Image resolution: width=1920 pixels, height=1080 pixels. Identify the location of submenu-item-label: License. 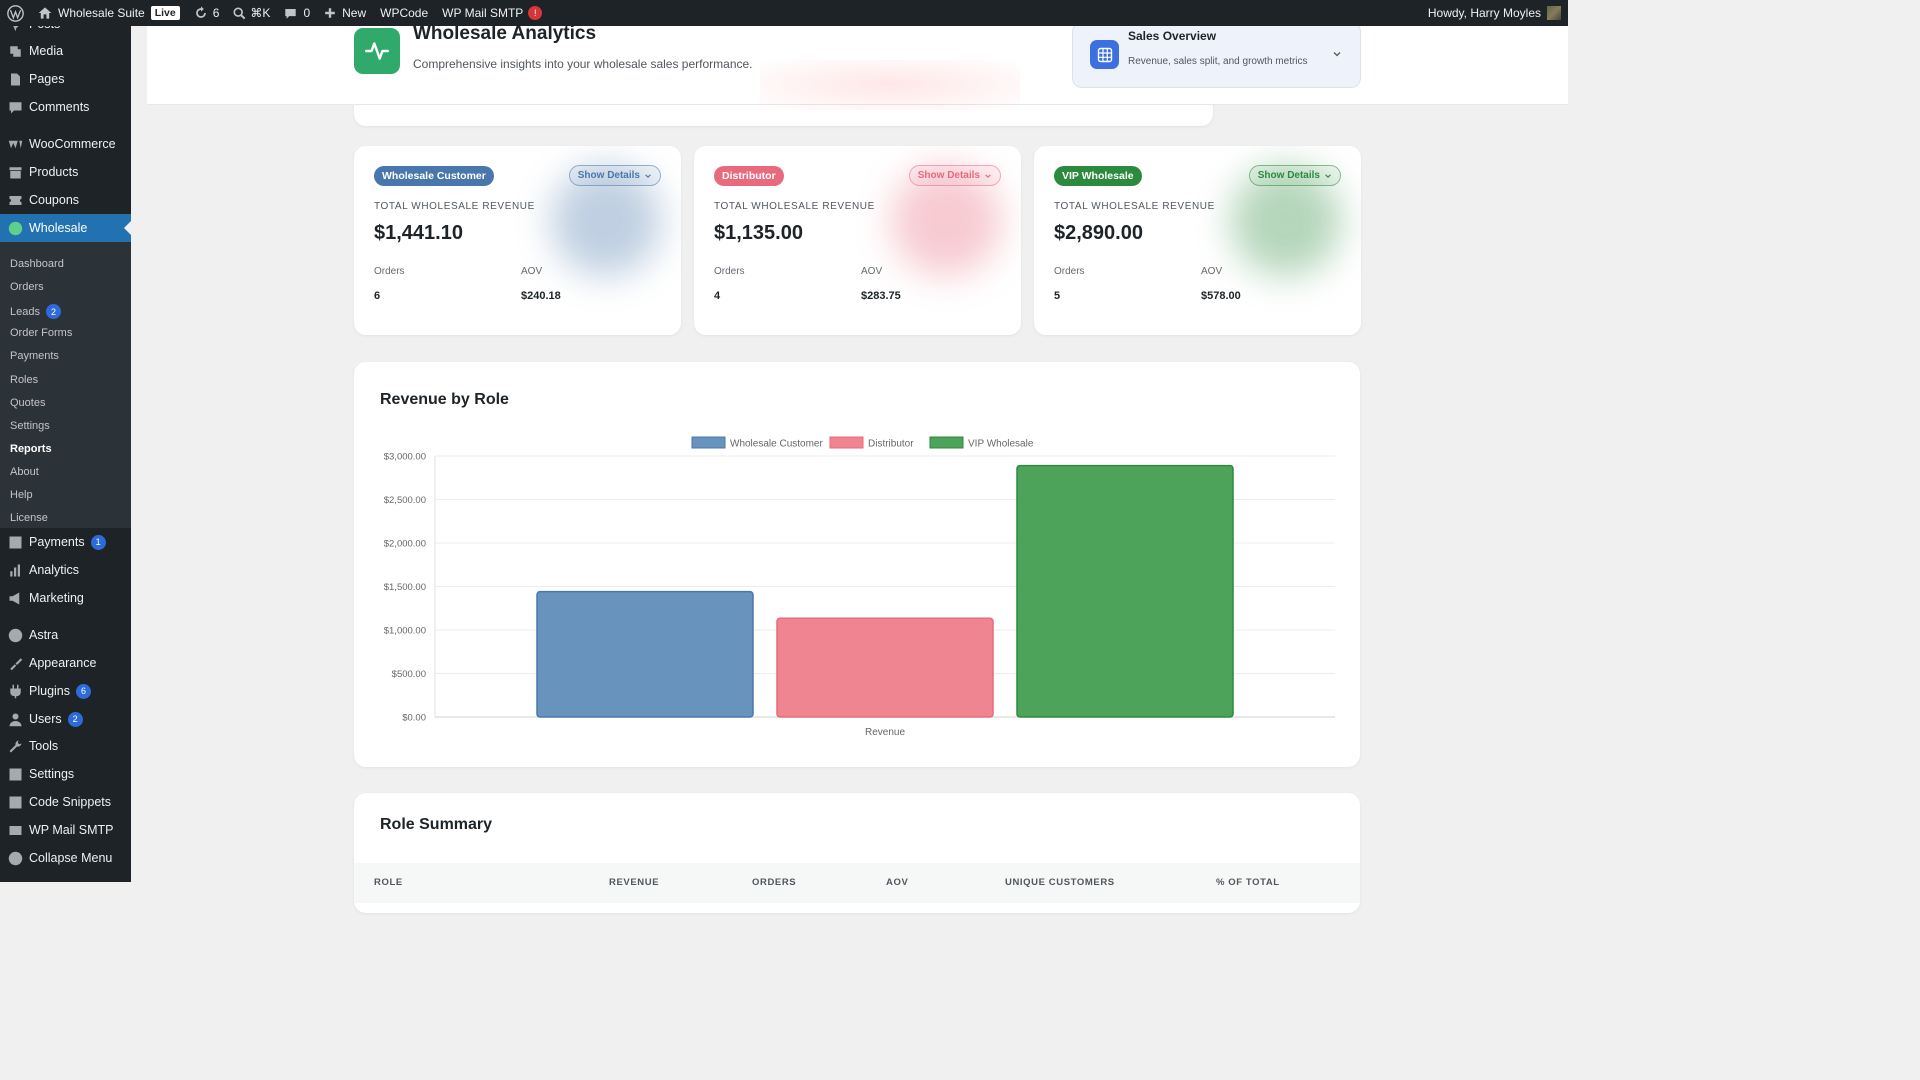
(29, 518).